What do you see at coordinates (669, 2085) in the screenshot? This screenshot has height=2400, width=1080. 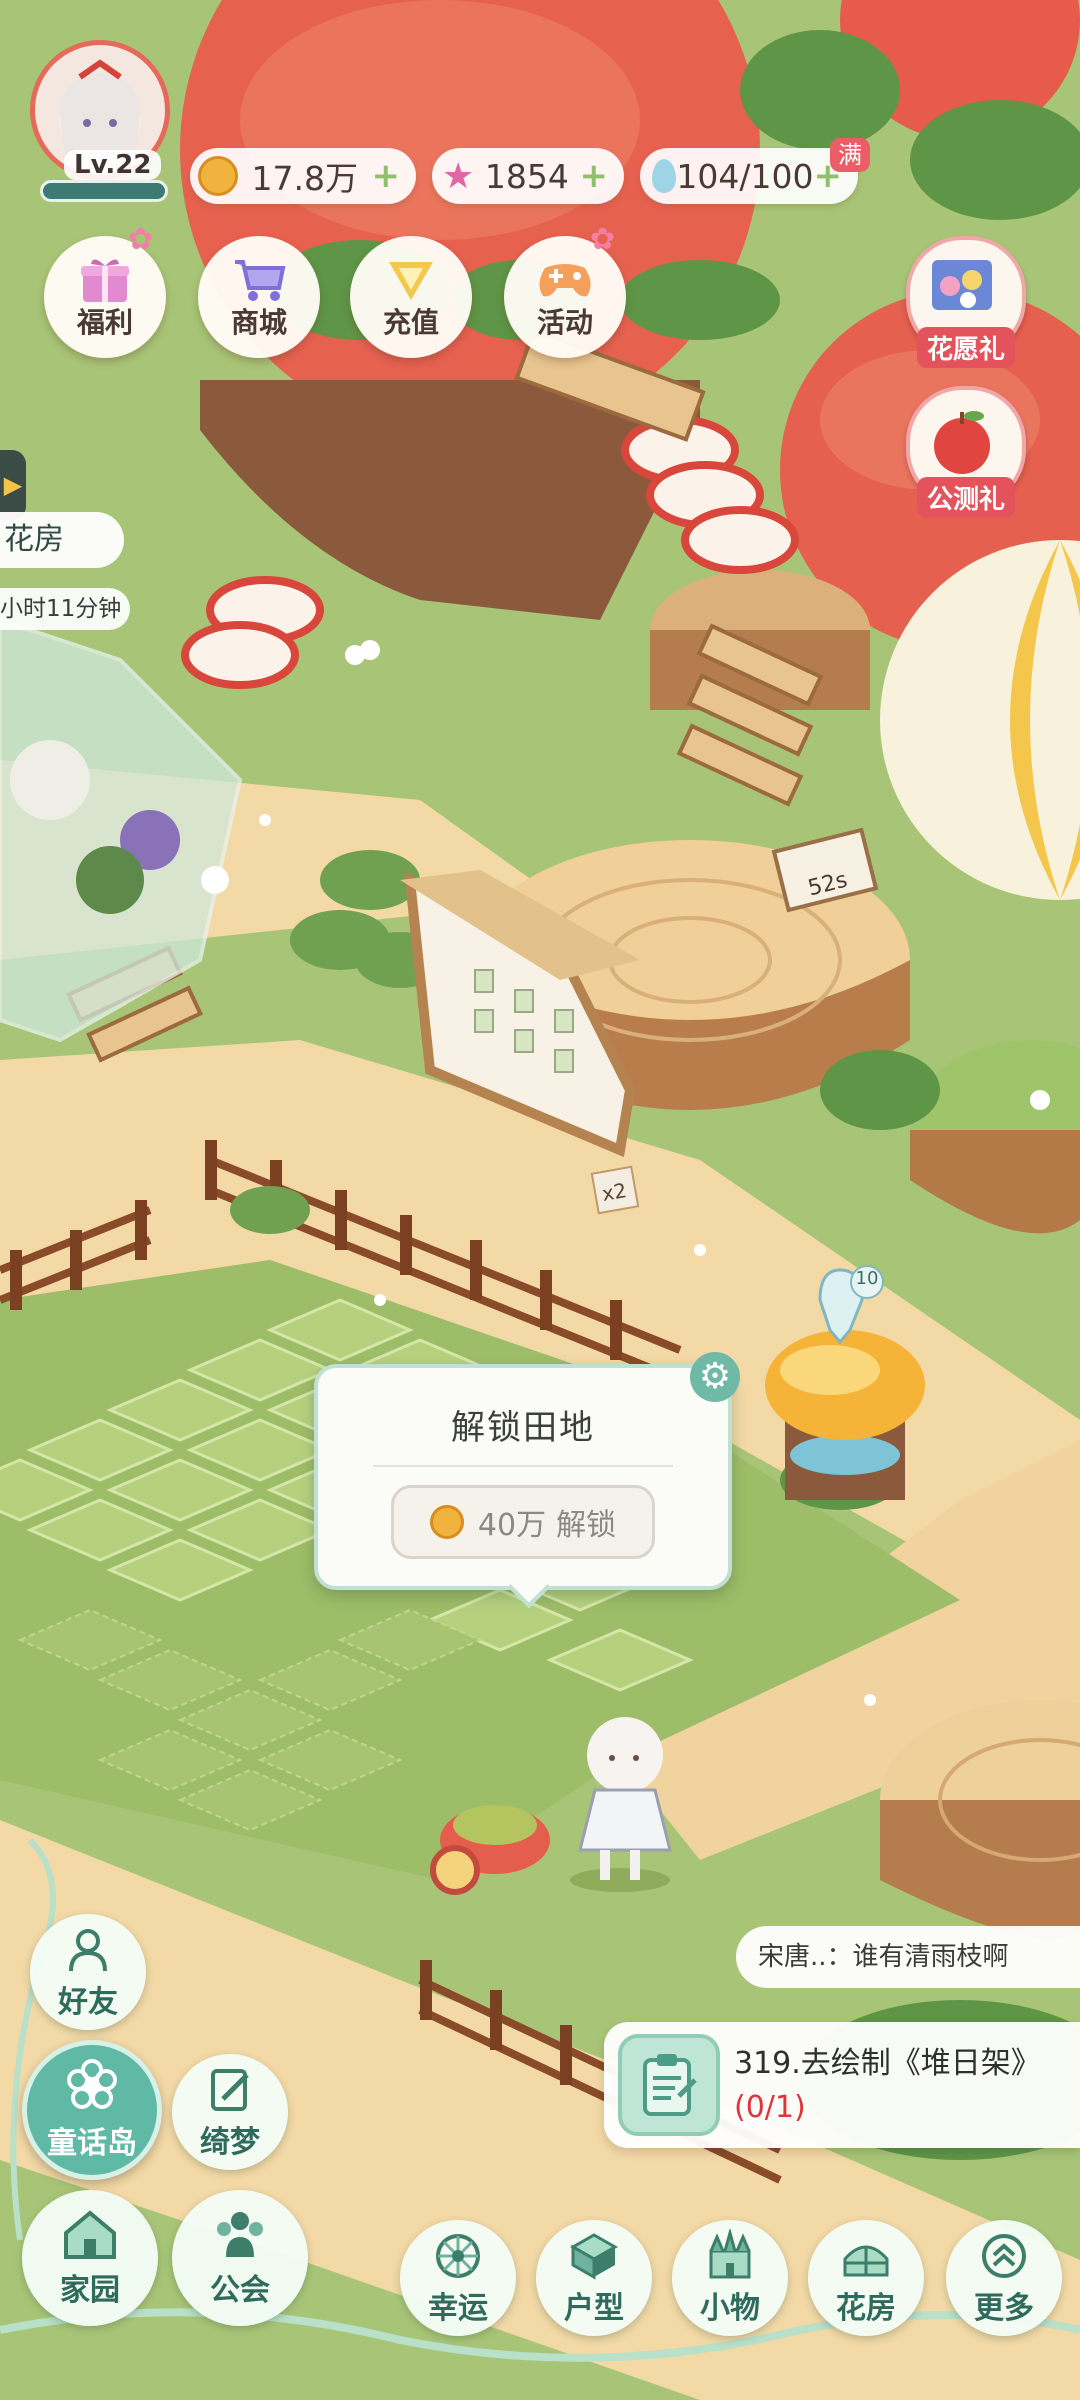 I see `quest-clipboard-icon` at bounding box center [669, 2085].